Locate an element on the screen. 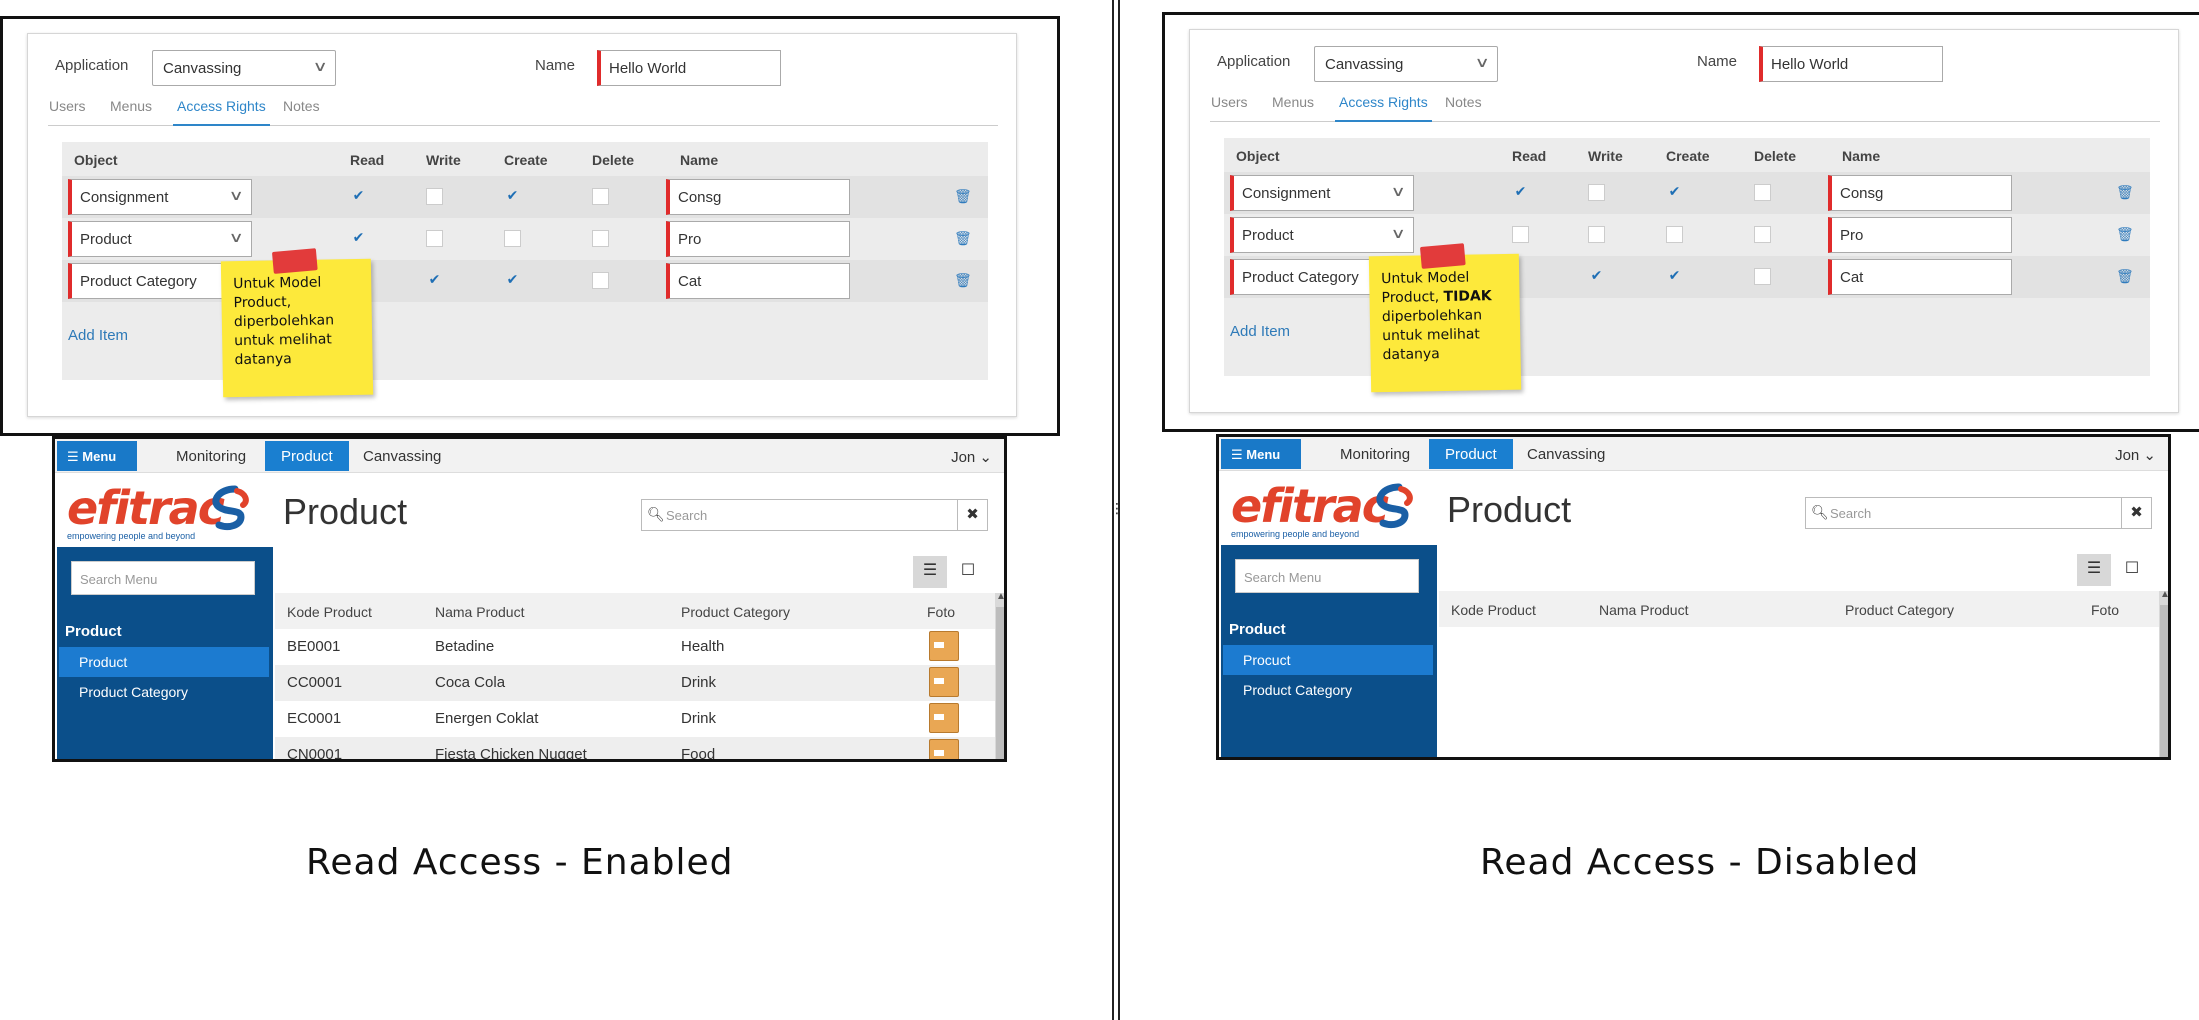 The height and width of the screenshot is (1020, 2199). table-row: EC0001 Energen Coklat Drink is located at coordinates (635, 719).